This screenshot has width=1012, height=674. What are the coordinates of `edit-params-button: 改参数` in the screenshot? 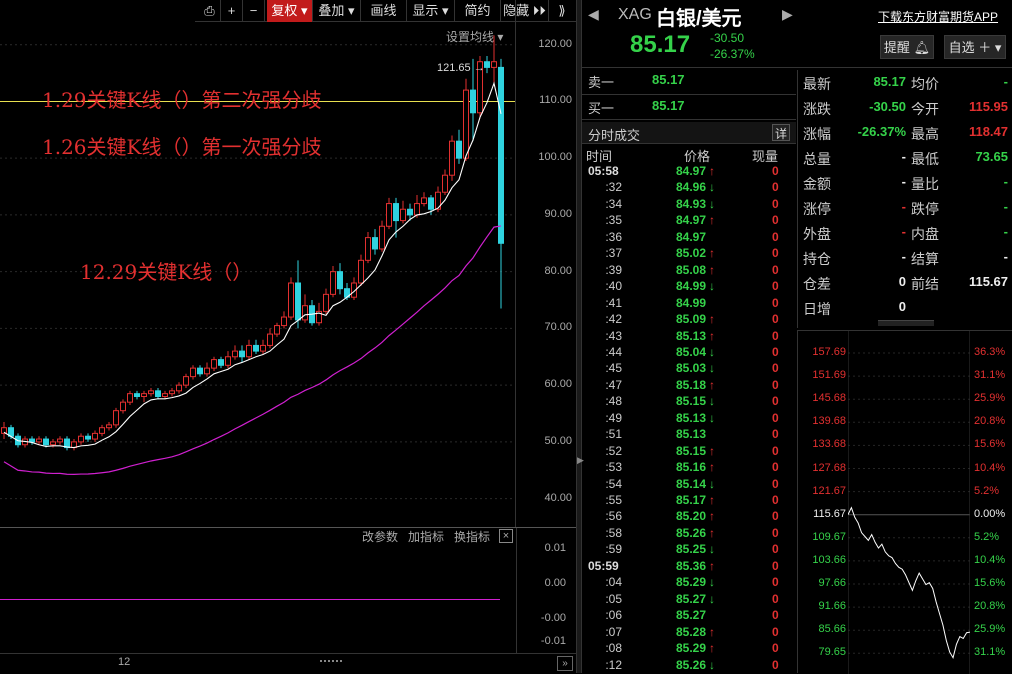 It's located at (380, 536).